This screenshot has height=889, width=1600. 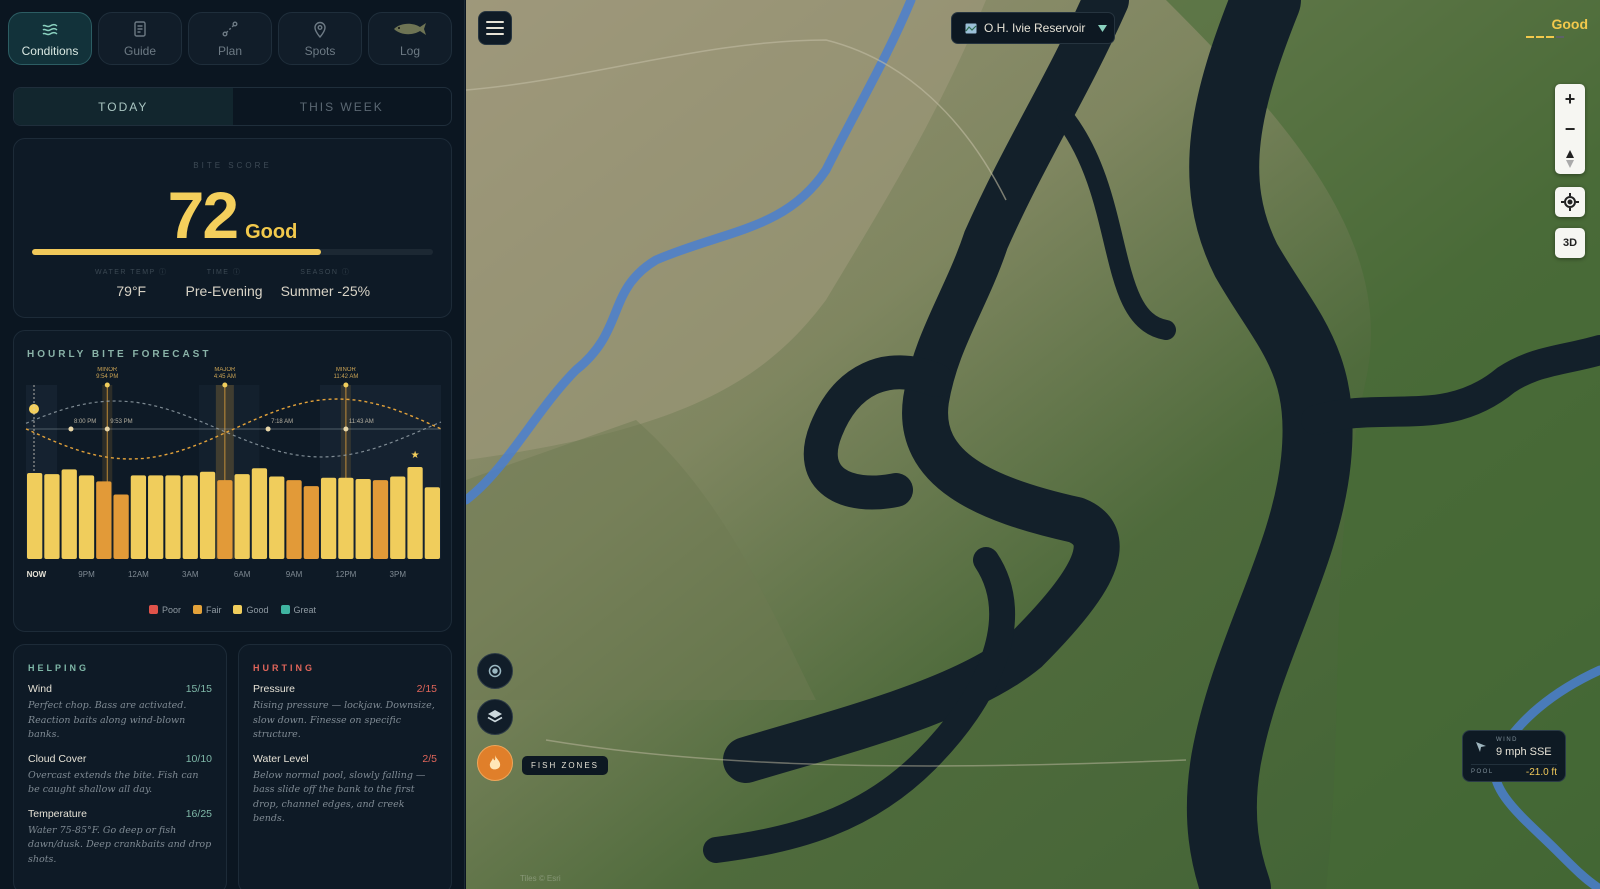 I want to click on crosshair-icon, so click(x=1570, y=202).